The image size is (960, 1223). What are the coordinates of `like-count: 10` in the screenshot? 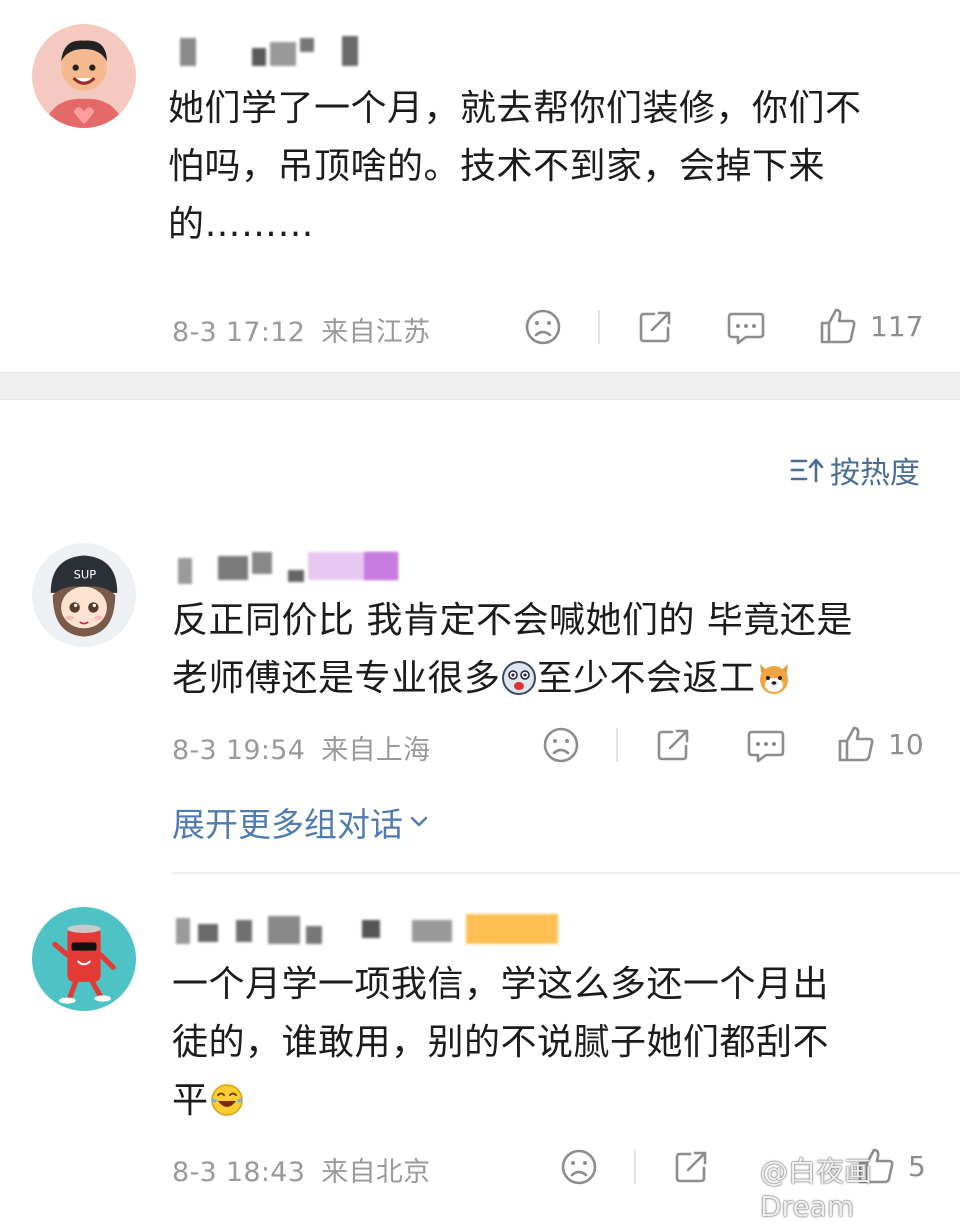 It's located at (906, 744).